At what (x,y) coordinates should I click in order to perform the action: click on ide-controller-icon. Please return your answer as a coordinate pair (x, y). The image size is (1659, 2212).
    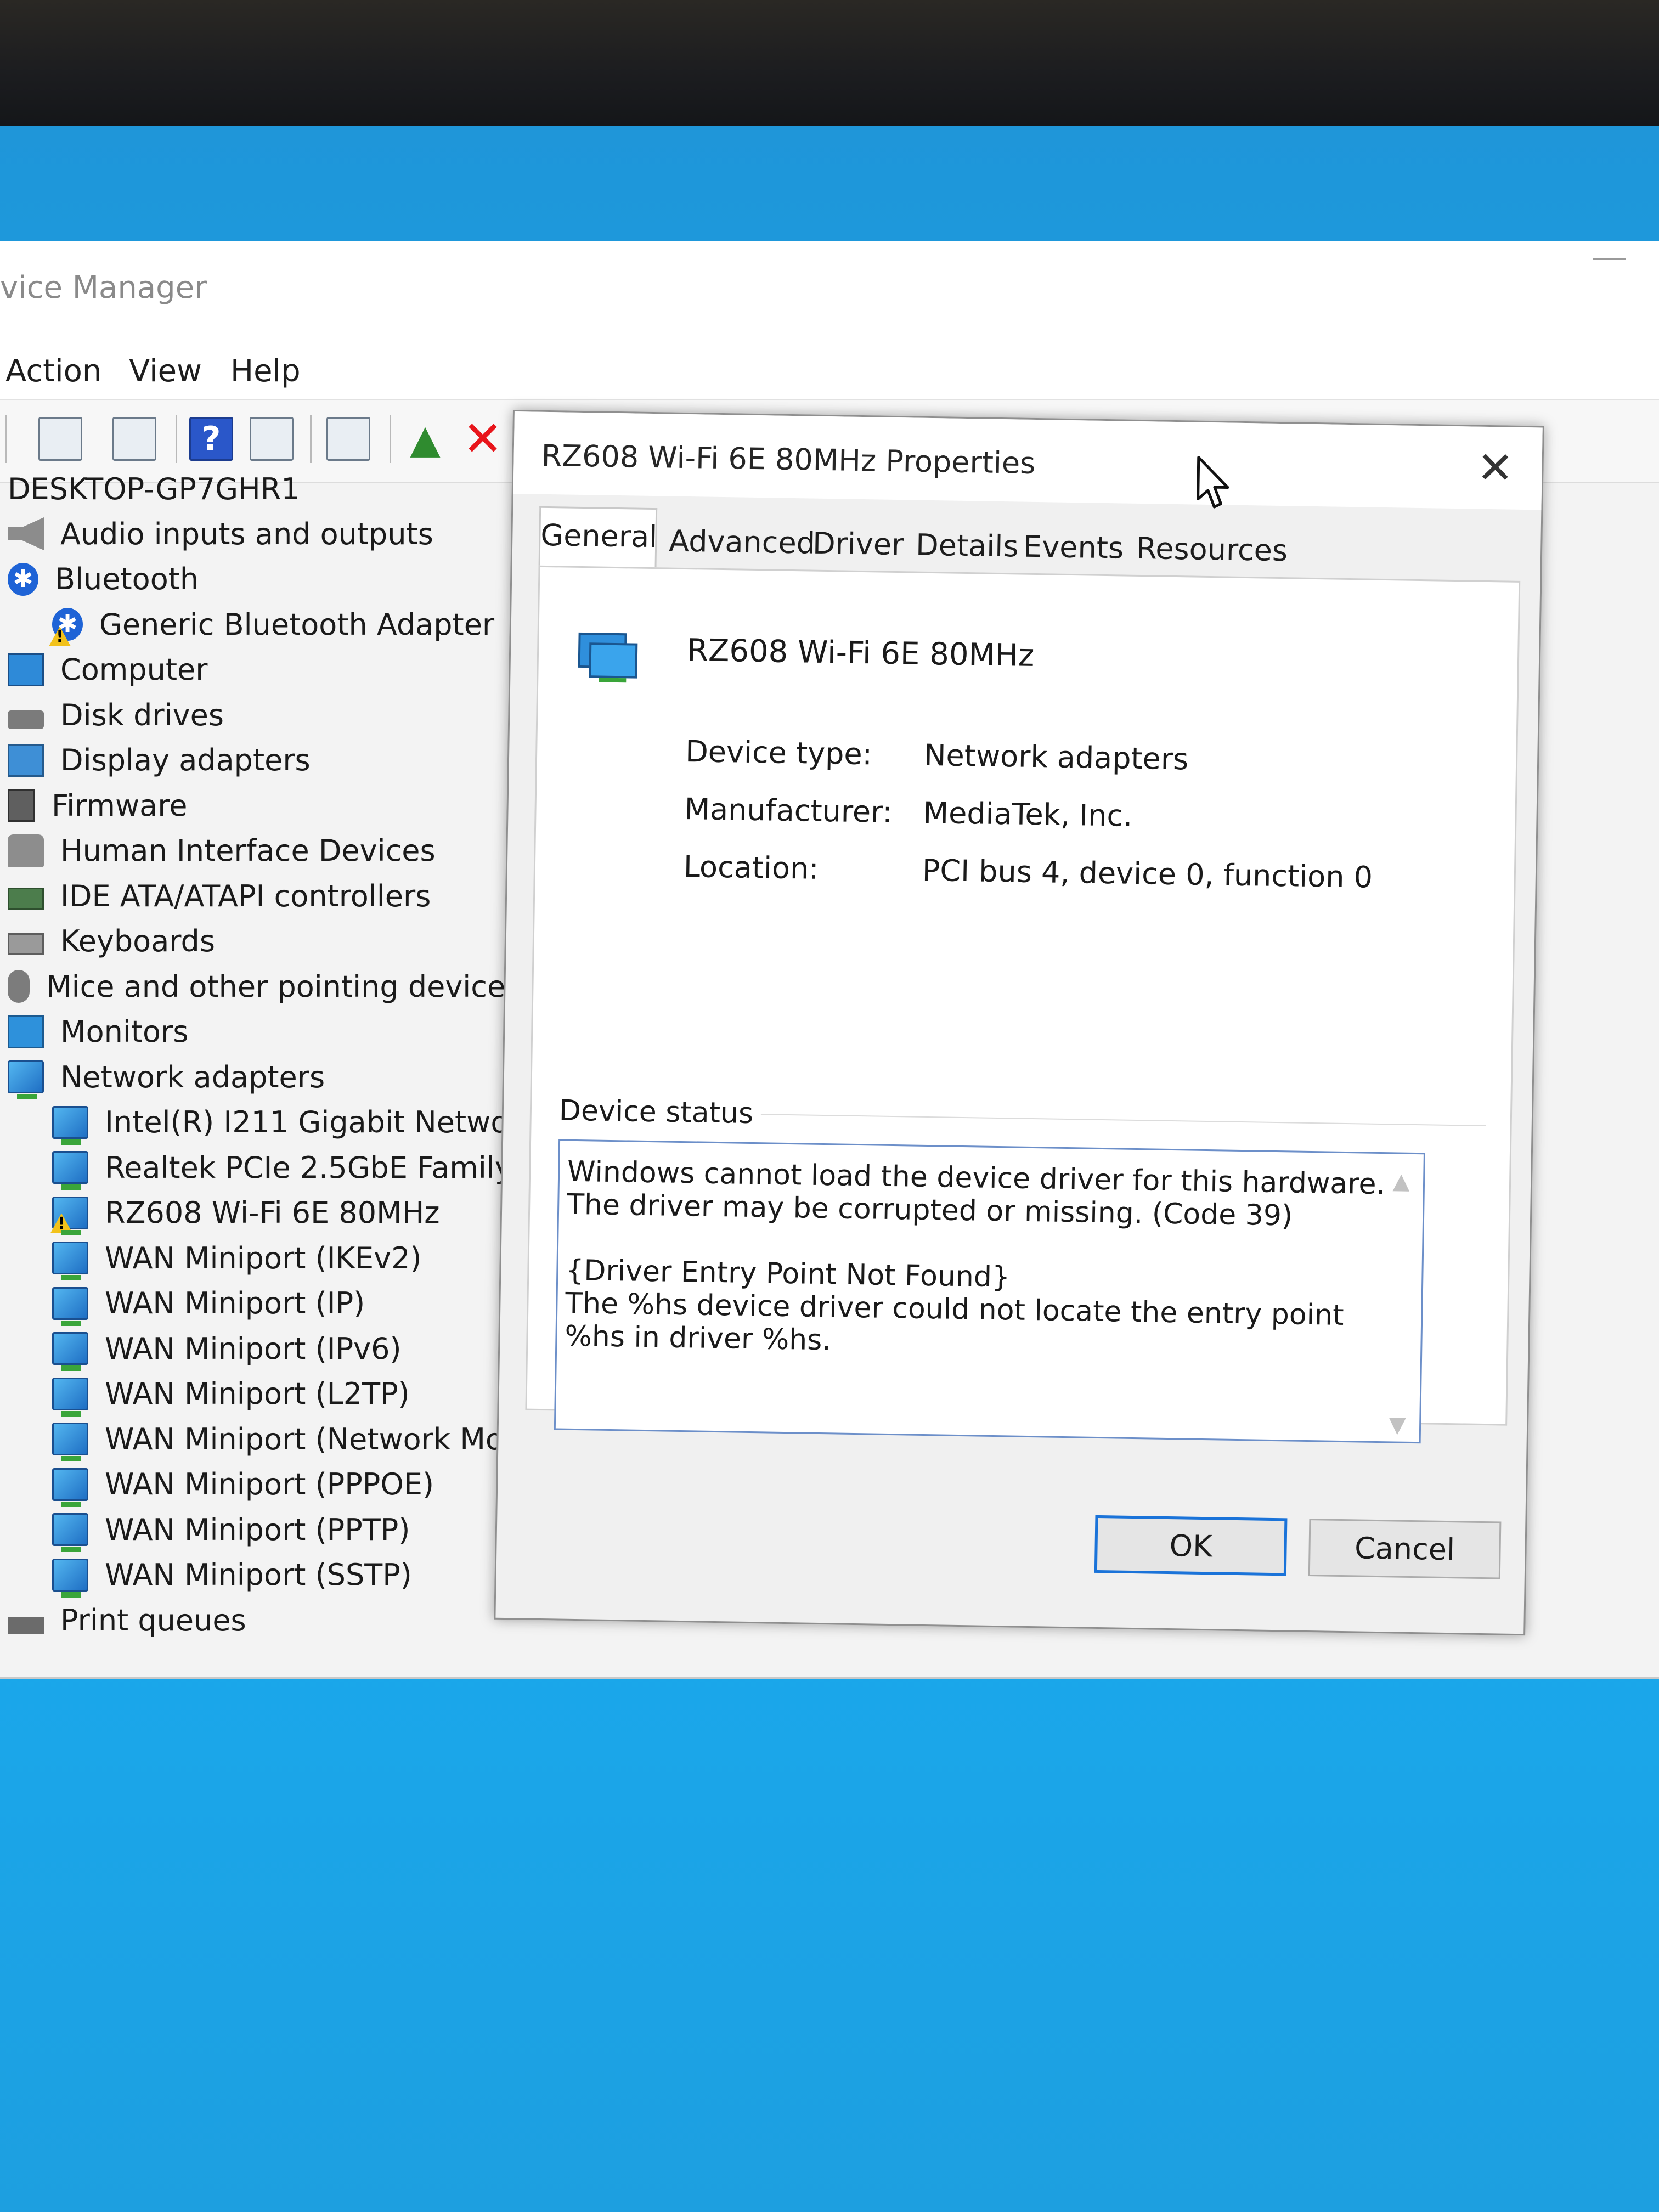
    Looking at the image, I should click on (26, 899).